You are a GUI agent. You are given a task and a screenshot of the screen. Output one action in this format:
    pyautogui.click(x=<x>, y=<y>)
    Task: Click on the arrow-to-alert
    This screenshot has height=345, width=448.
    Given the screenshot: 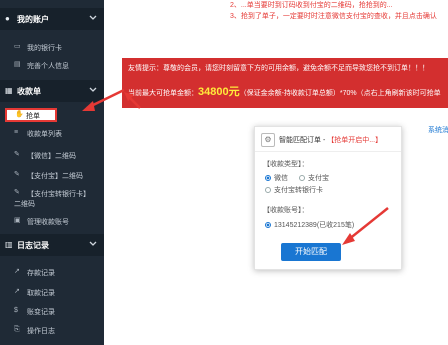 What is the action you would take?
    pyautogui.click(x=132, y=100)
    